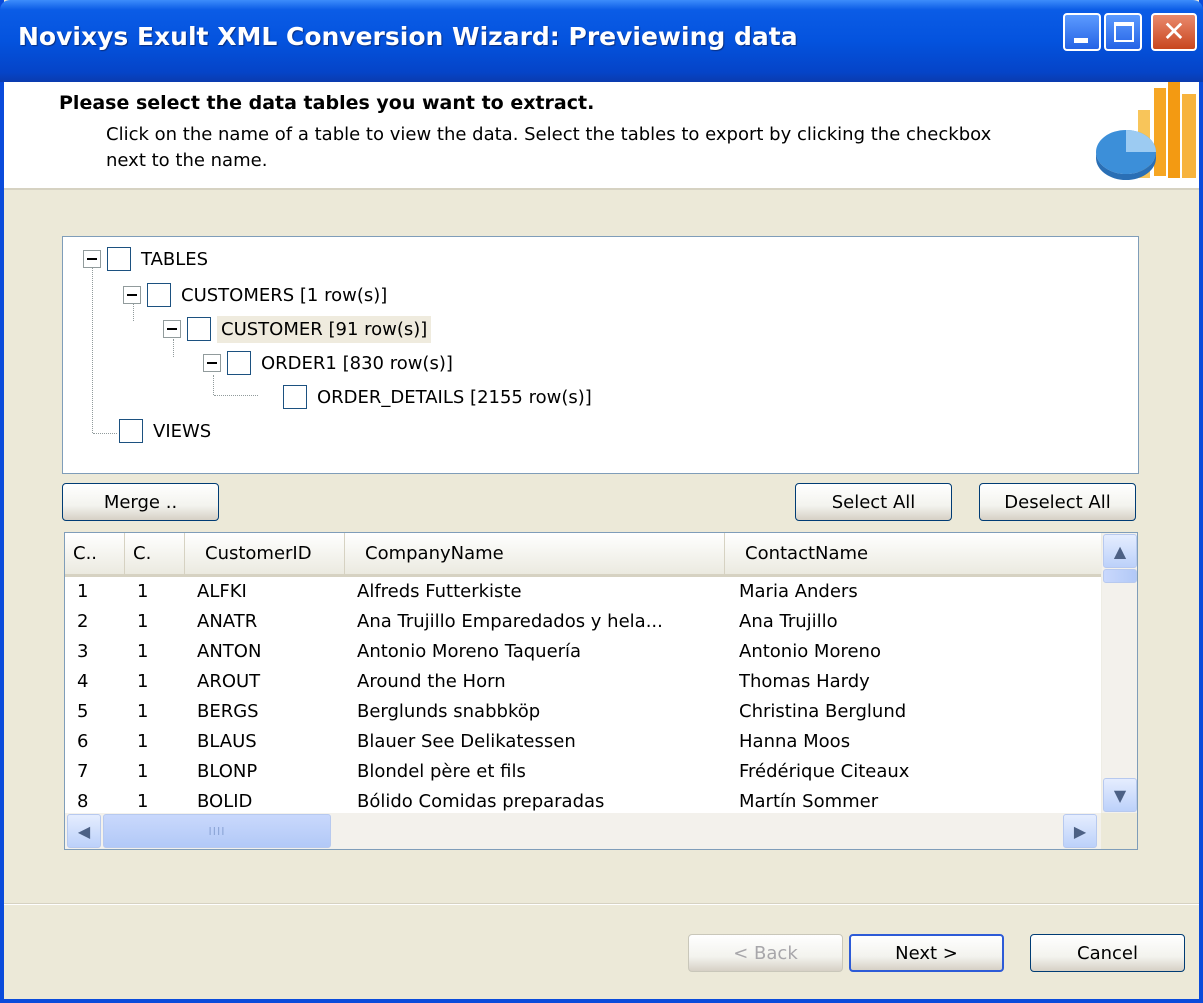 This screenshot has width=1203, height=1003. What do you see at coordinates (83, 711) in the screenshot?
I see `table-cell: 5` at bounding box center [83, 711].